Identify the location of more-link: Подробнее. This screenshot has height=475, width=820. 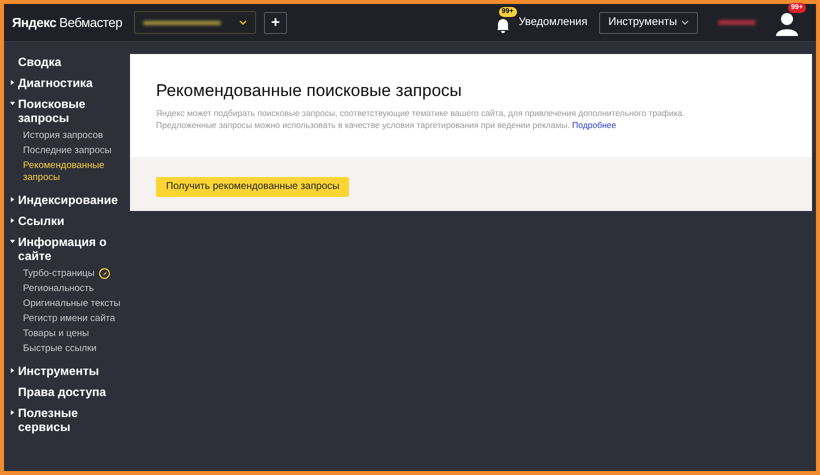
(594, 125).